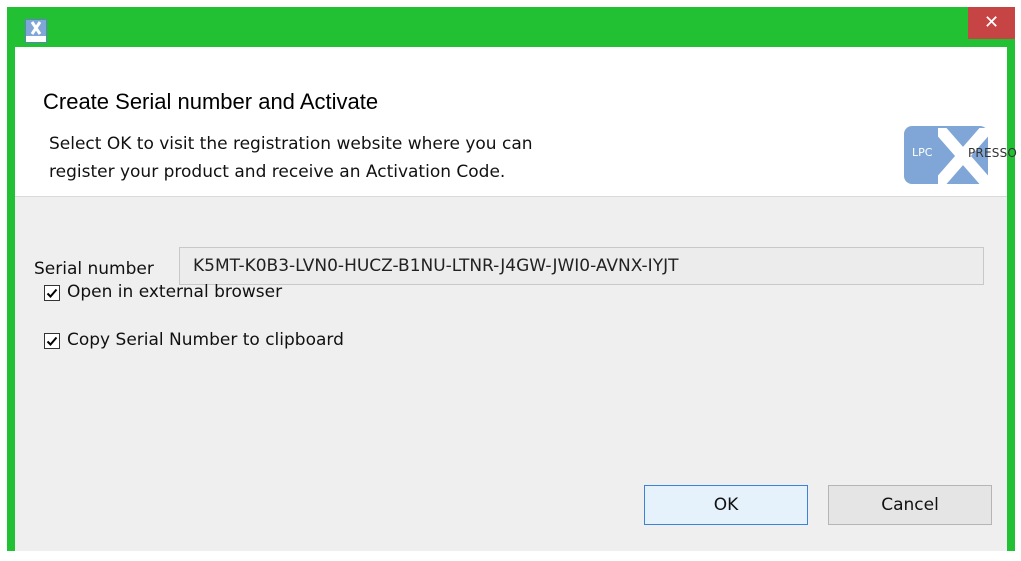 The image size is (1021, 561). What do you see at coordinates (922, 152) in the screenshot?
I see `logo-lpc-text: LPC` at bounding box center [922, 152].